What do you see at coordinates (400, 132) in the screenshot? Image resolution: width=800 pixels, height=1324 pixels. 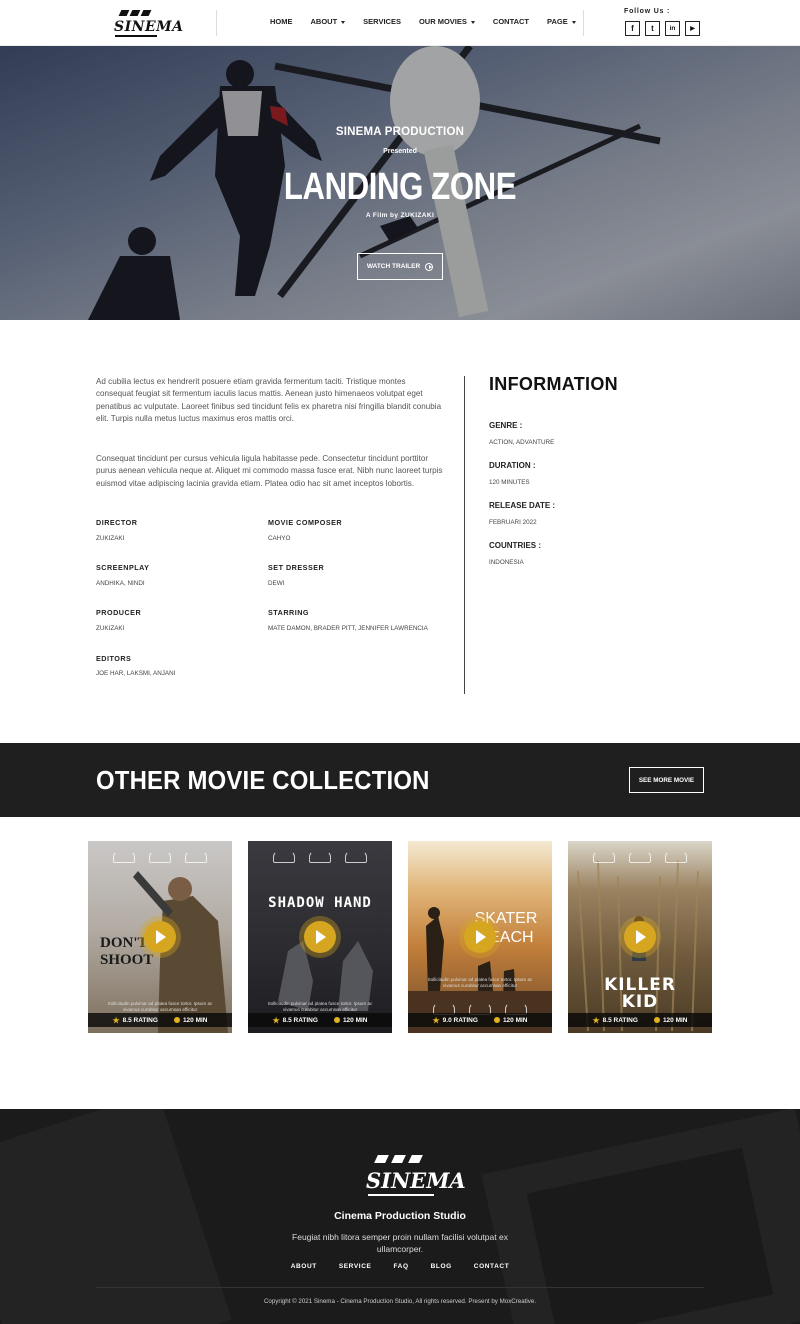 I see `hero-studio: SINEMA PRODUCTION` at bounding box center [400, 132].